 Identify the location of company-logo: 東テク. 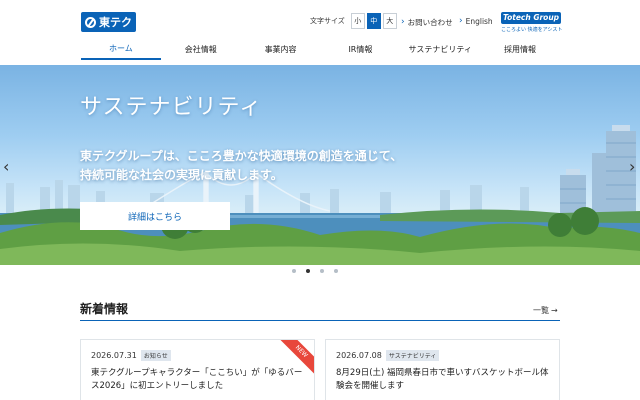
(108, 22).